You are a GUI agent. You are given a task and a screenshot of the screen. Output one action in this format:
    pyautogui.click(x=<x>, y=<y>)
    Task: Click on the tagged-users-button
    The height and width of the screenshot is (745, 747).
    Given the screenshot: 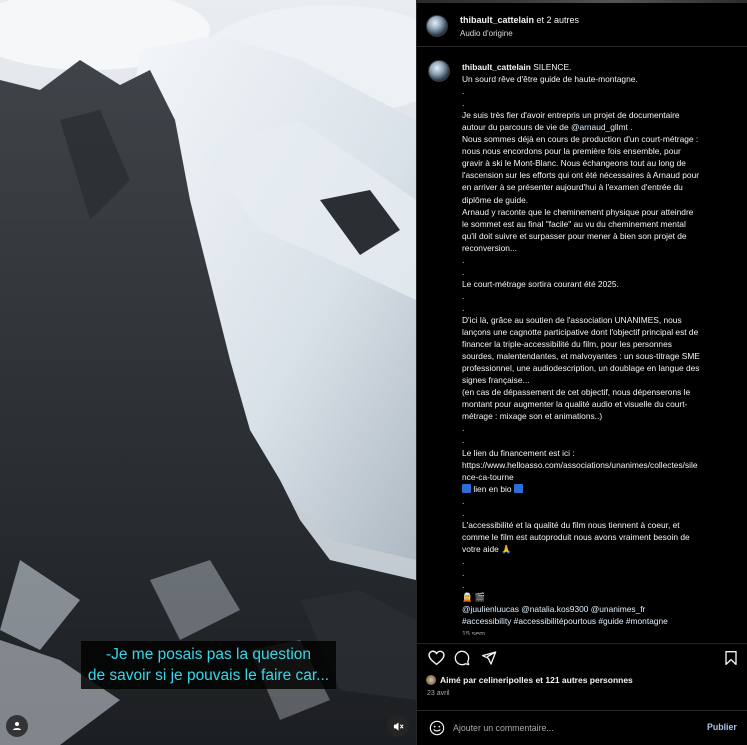 What is the action you would take?
    pyautogui.click(x=17, y=726)
    